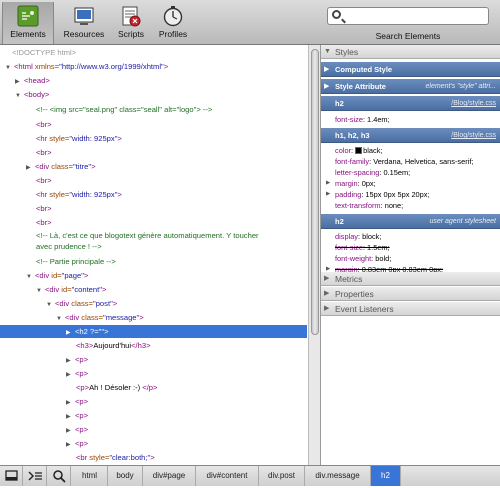 Image resolution: width=500 pixels, height=488 pixels. I want to click on tree-row-doctype: <!DOCTYPE html>, so click(44, 52).